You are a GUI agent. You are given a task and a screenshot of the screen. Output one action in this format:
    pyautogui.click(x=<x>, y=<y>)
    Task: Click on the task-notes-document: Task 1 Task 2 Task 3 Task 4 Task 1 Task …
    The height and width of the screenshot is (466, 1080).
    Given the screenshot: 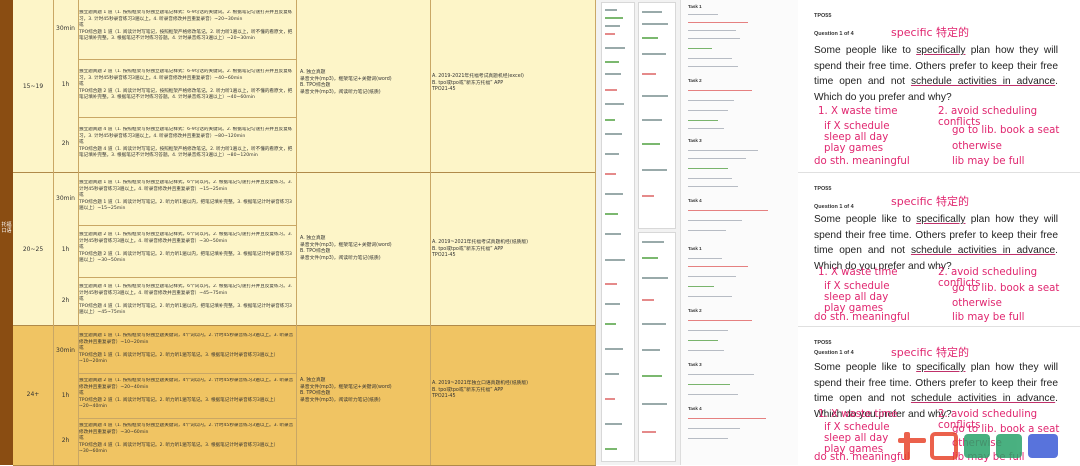 What is the action you would take?
    pyautogui.click(x=740, y=232)
    